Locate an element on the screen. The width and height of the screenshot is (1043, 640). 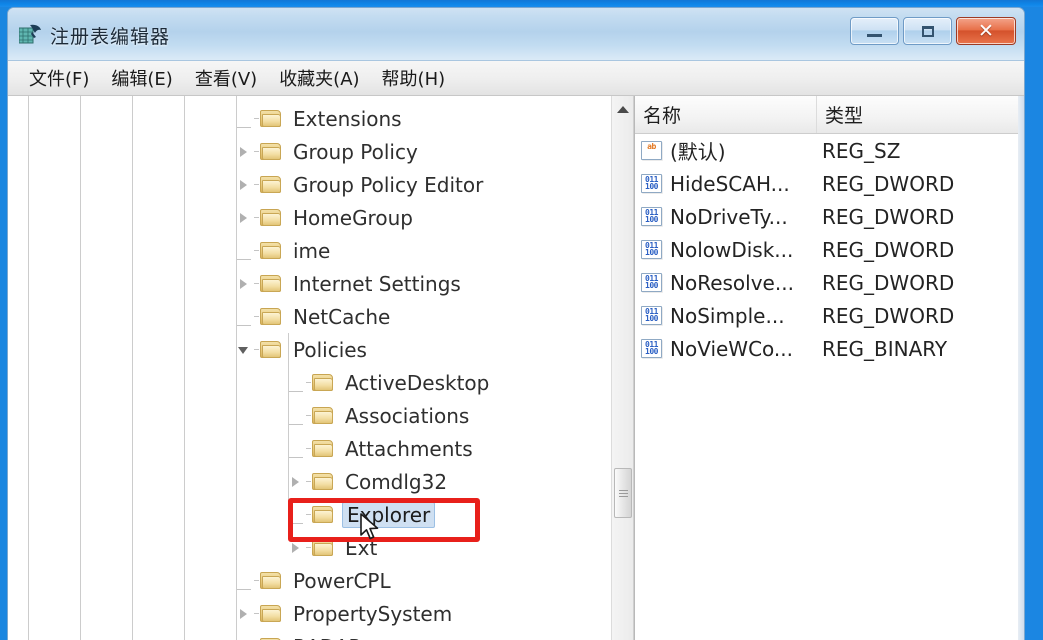
tree-node-propertysystem: PropertySystem is located at coordinates (345, 613).